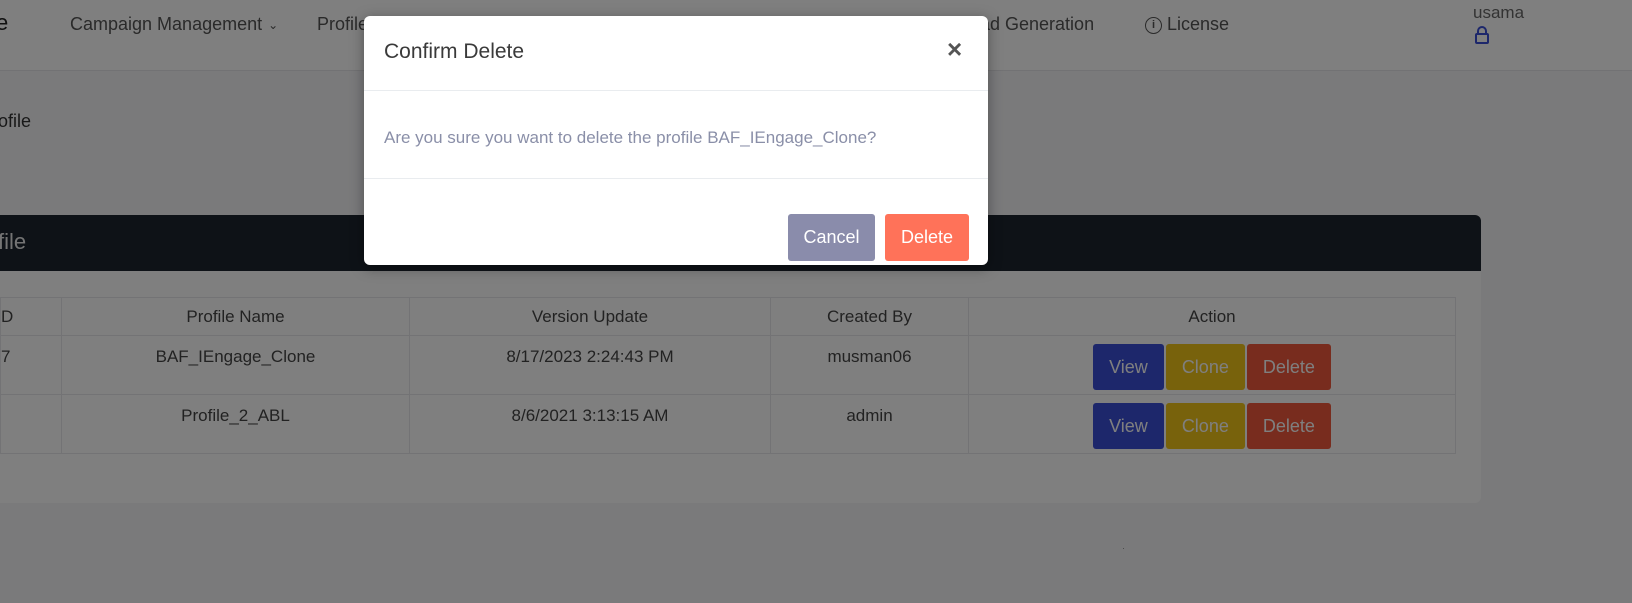 The height and width of the screenshot is (603, 1632). Describe the element at coordinates (454, 51) in the screenshot. I see `modal-title: Confirm Delete` at that location.